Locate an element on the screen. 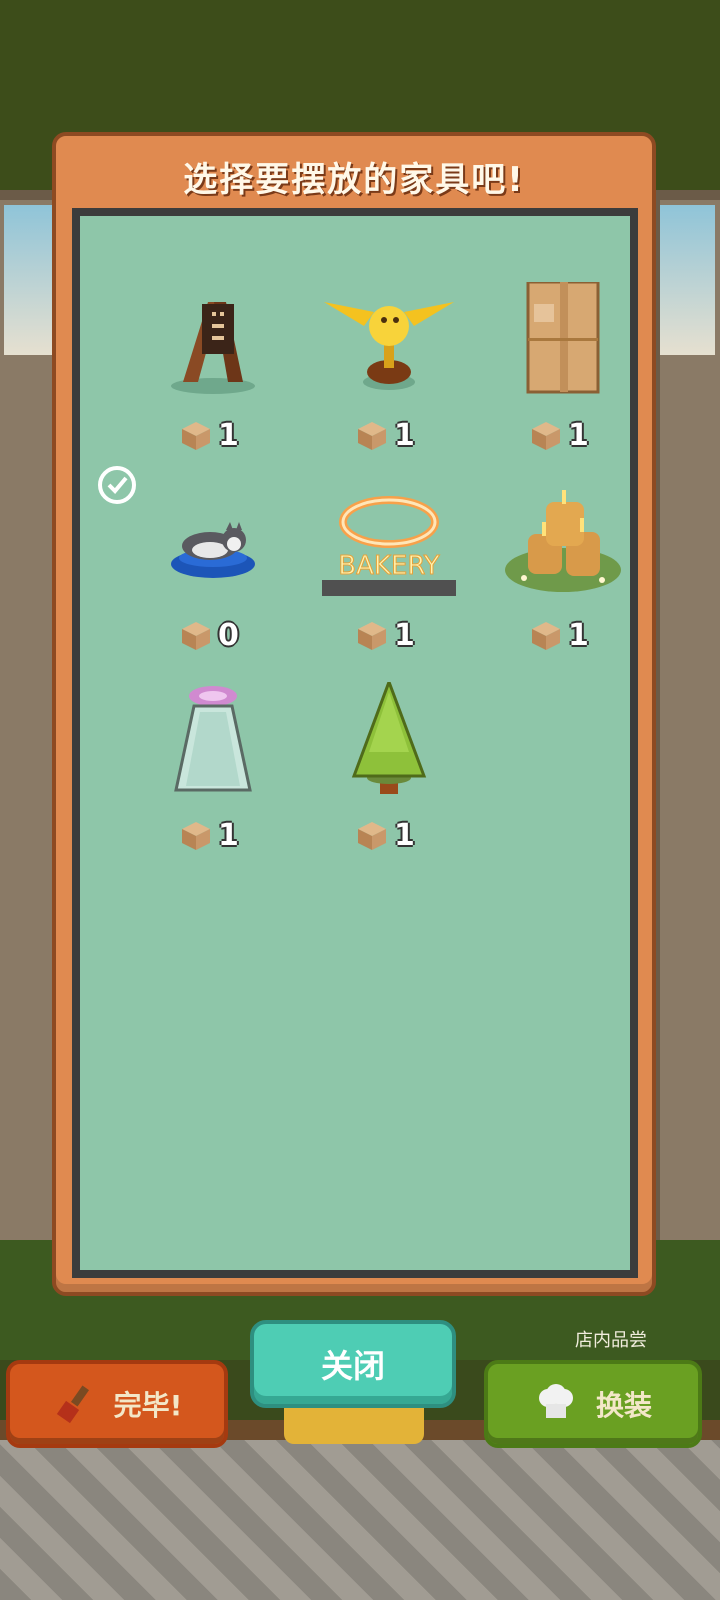 This screenshot has height=1600, width=720. menu-sign-icon is located at coordinates (213, 348).